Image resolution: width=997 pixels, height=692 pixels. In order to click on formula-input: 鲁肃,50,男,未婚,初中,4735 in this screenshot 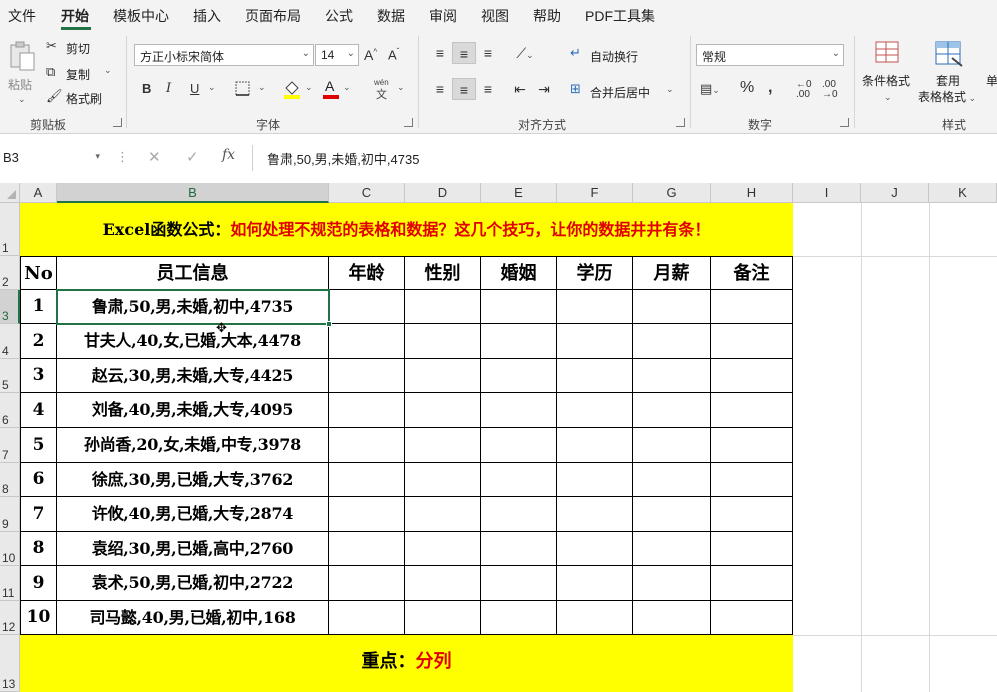, I will do `click(624, 158)`.